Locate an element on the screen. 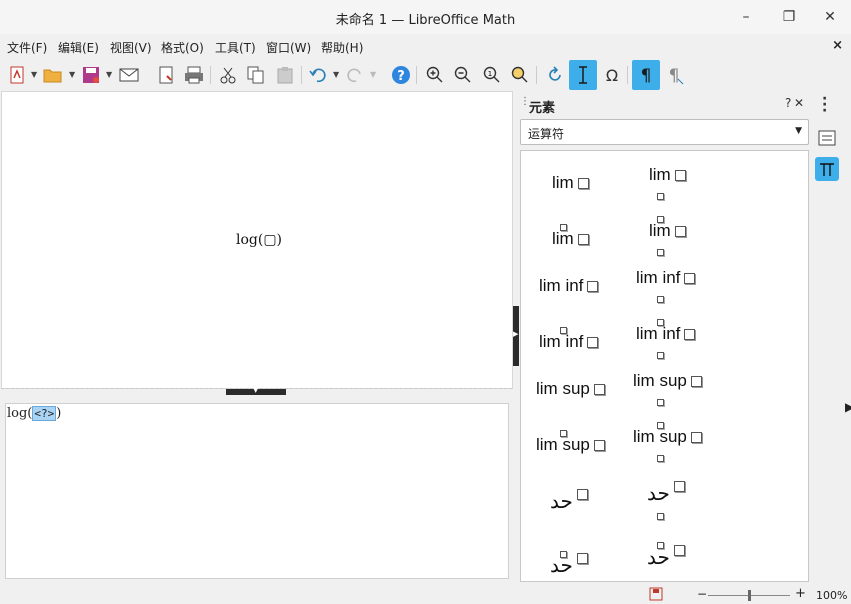 The height and width of the screenshot is (604, 851). standard-toolbar: ▼ ▼ ▼ ▼ ▼ ? 1 Ω ¶ ¶ is located at coordinates (425, 75).